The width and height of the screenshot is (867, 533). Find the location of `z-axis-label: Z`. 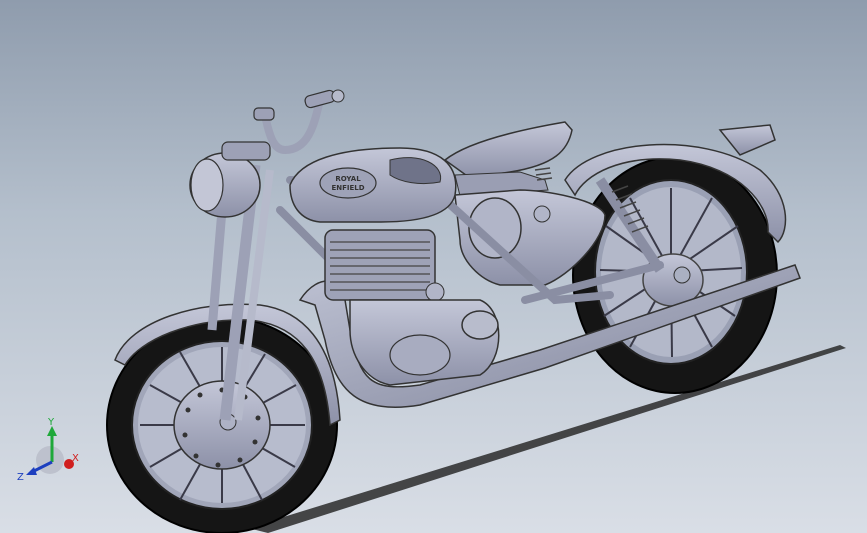

z-axis-label: Z is located at coordinates (20, 477).